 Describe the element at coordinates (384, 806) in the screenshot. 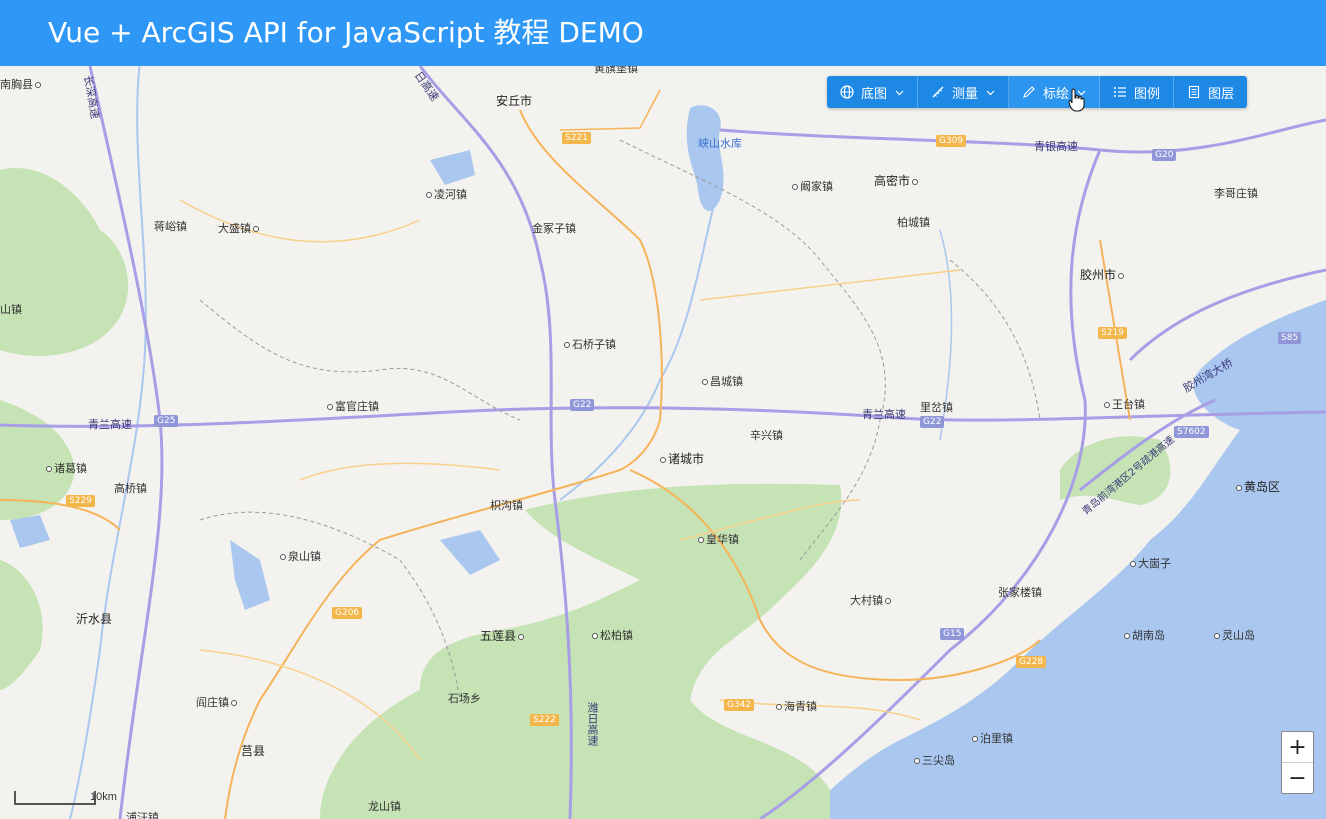

I see `place-label: 龙山镇` at that location.